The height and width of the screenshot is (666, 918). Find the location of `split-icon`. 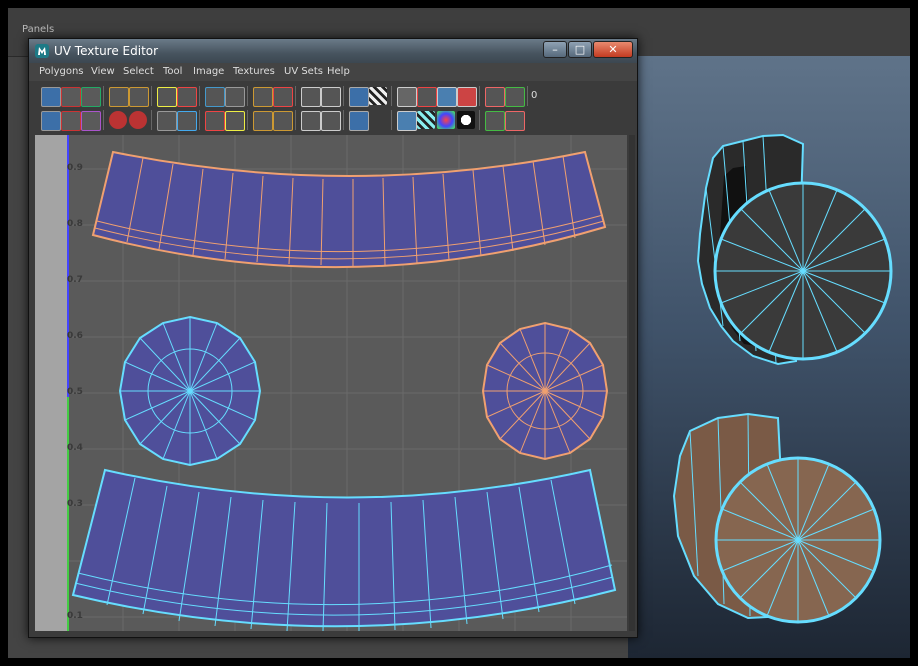

split-icon is located at coordinates (283, 121).